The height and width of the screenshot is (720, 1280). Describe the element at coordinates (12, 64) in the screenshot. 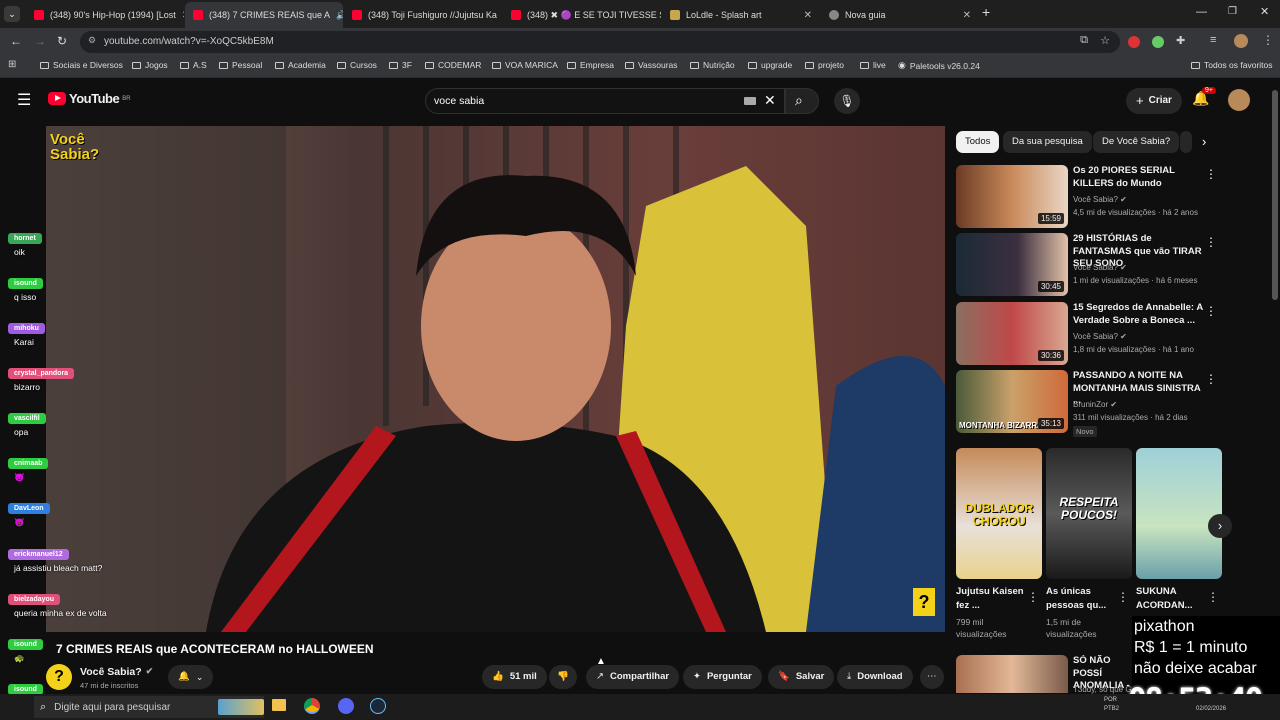

I see `apps-grid-icon: ⊞` at that location.